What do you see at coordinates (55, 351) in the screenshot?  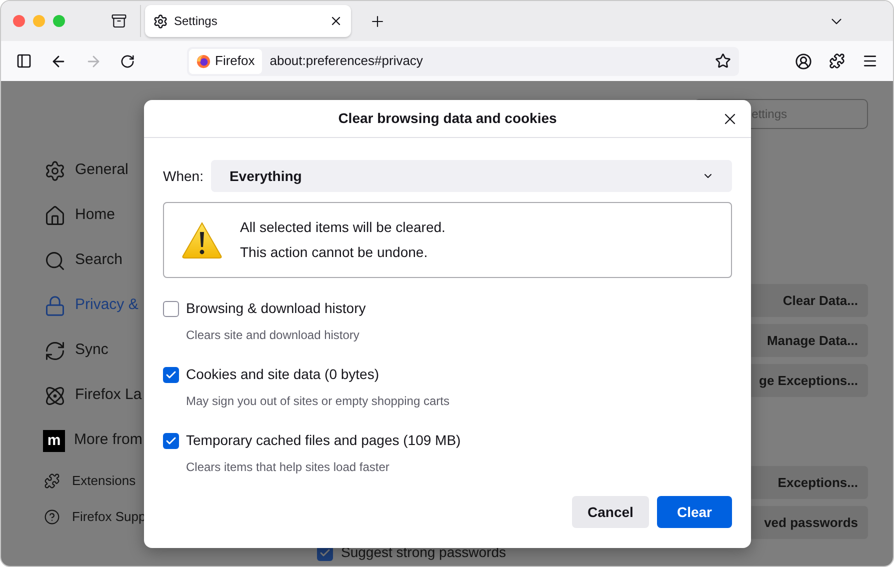 I see `sync-icon` at bounding box center [55, 351].